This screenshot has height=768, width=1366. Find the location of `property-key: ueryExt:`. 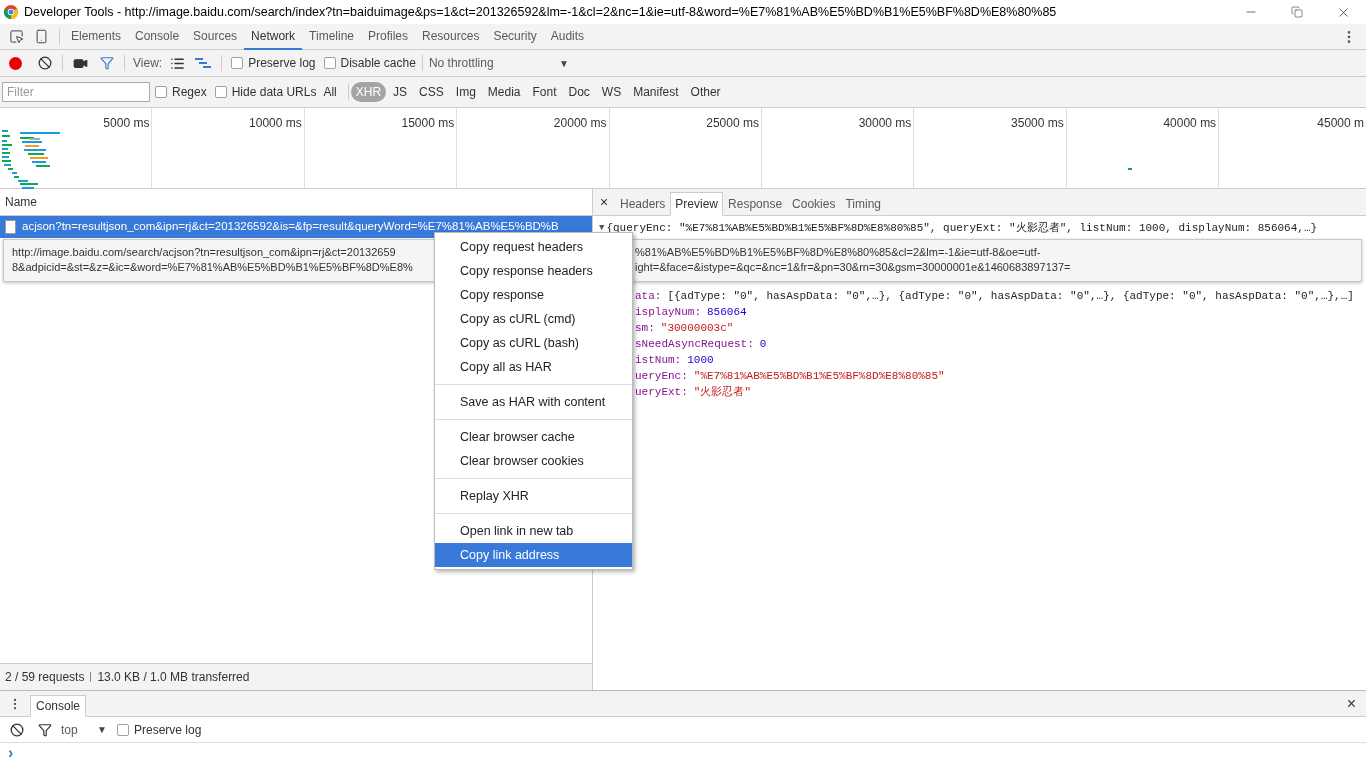

property-key: ueryExt: is located at coordinates (661, 392).